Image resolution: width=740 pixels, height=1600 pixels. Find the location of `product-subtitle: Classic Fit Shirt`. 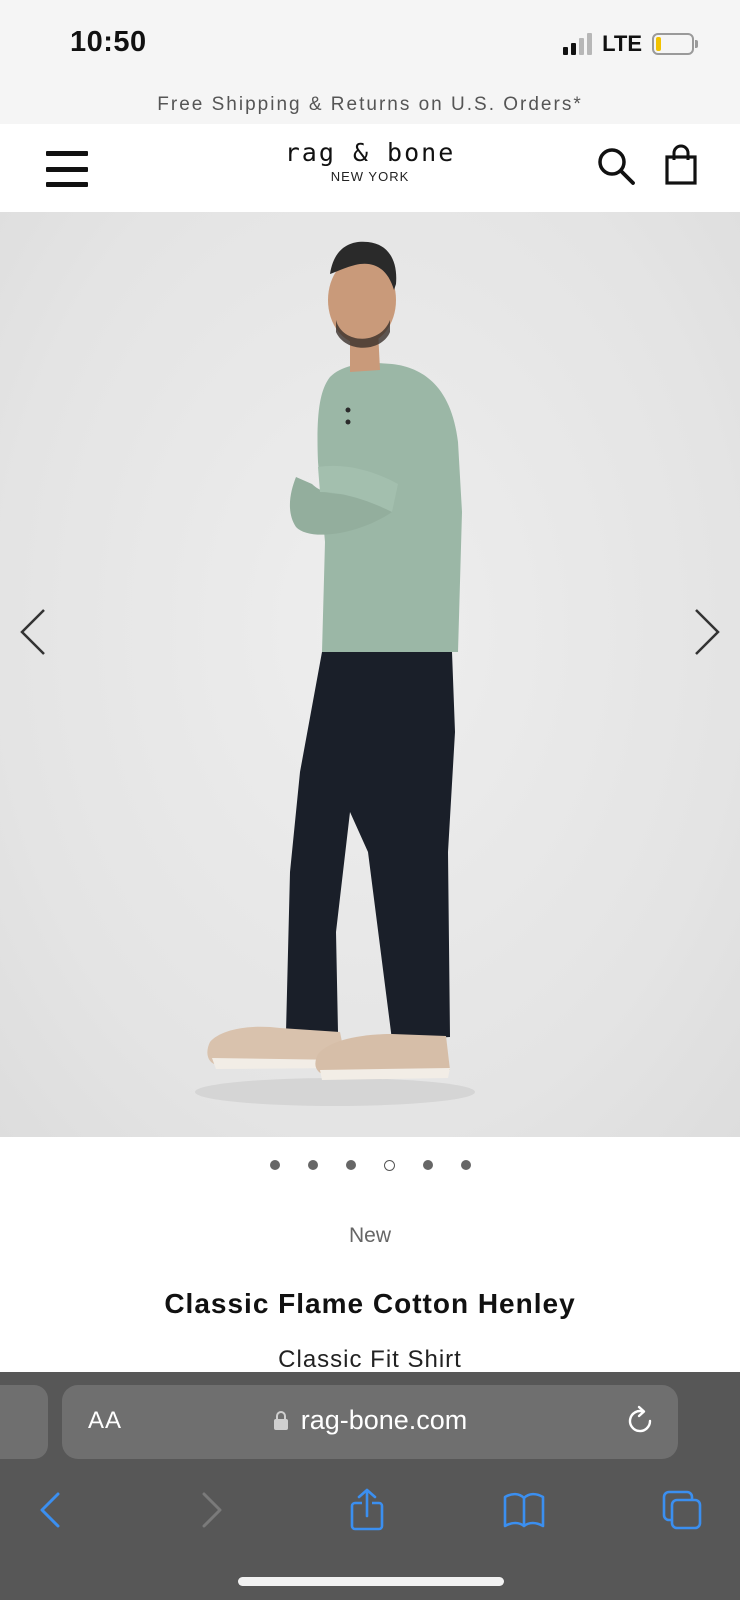

product-subtitle: Classic Fit Shirt is located at coordinates (370, 1359).